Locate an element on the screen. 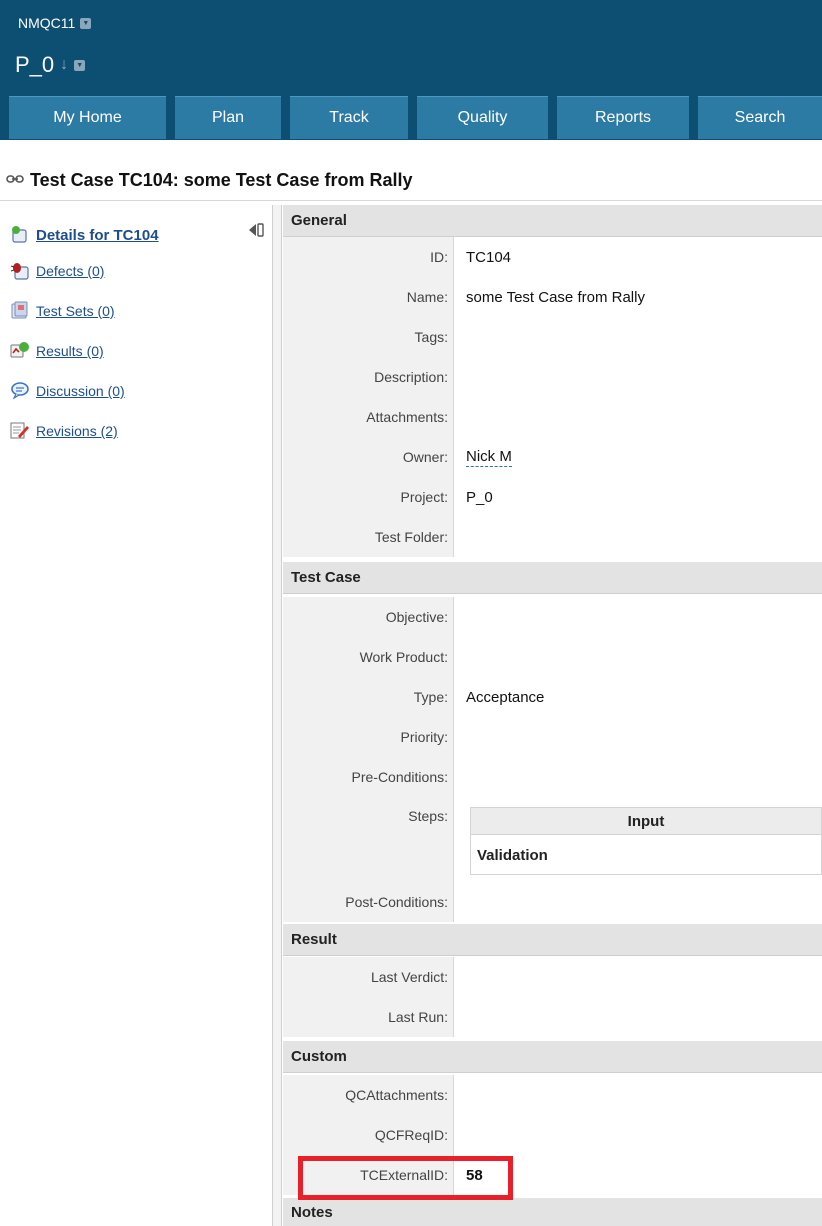 The height and width of the screenshot is (1226, 822). tab-search: Search is located at coordinates (760, 117).